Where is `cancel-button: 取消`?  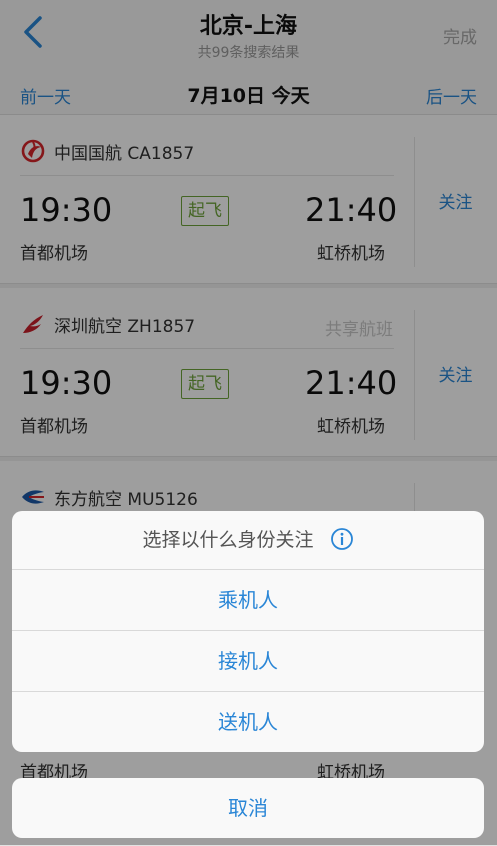
cancel-button: 取消 is located at coordinates (248, 808).